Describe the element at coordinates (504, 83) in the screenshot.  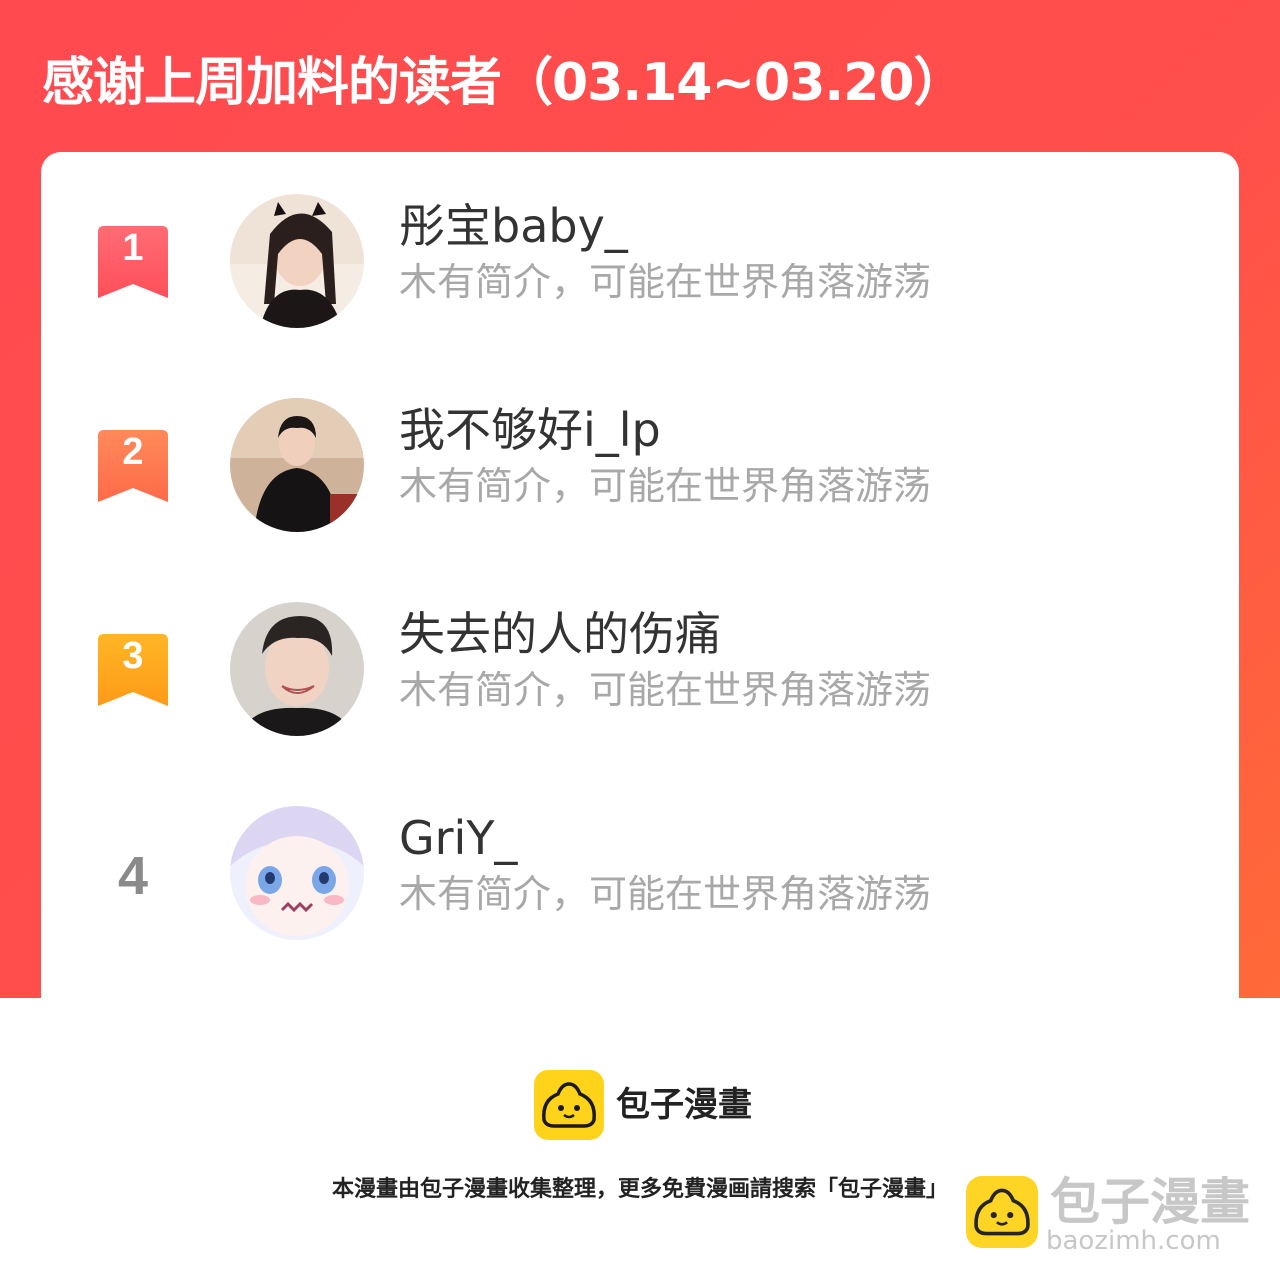
I see `page-title: 感谢上周加料的读者（03.14~03.20）` at that location.